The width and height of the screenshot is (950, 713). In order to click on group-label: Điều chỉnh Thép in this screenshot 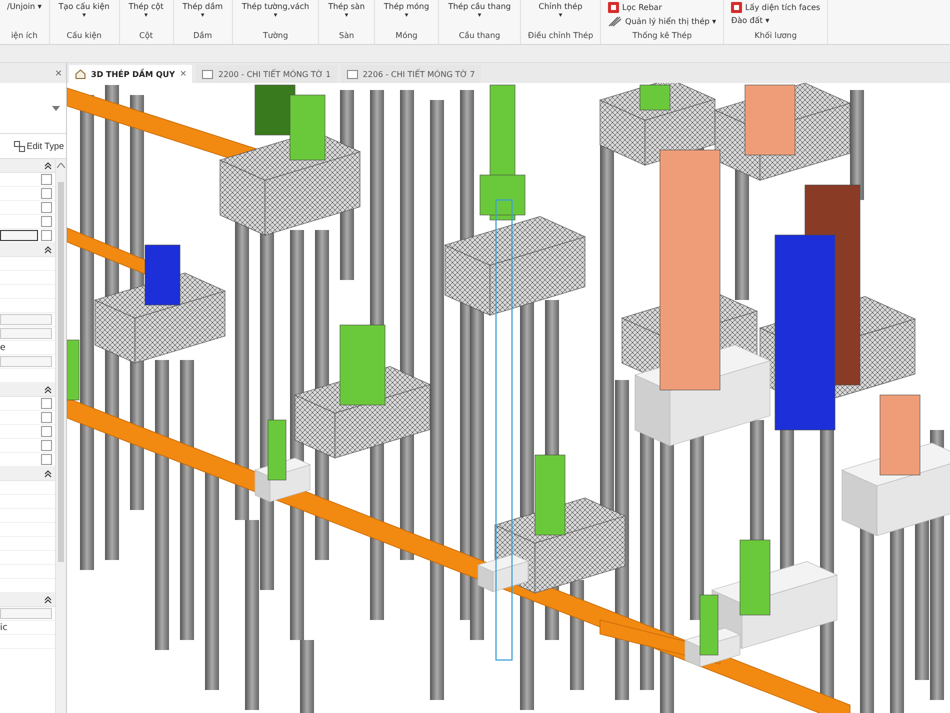, I will do `click(561, 35)`.